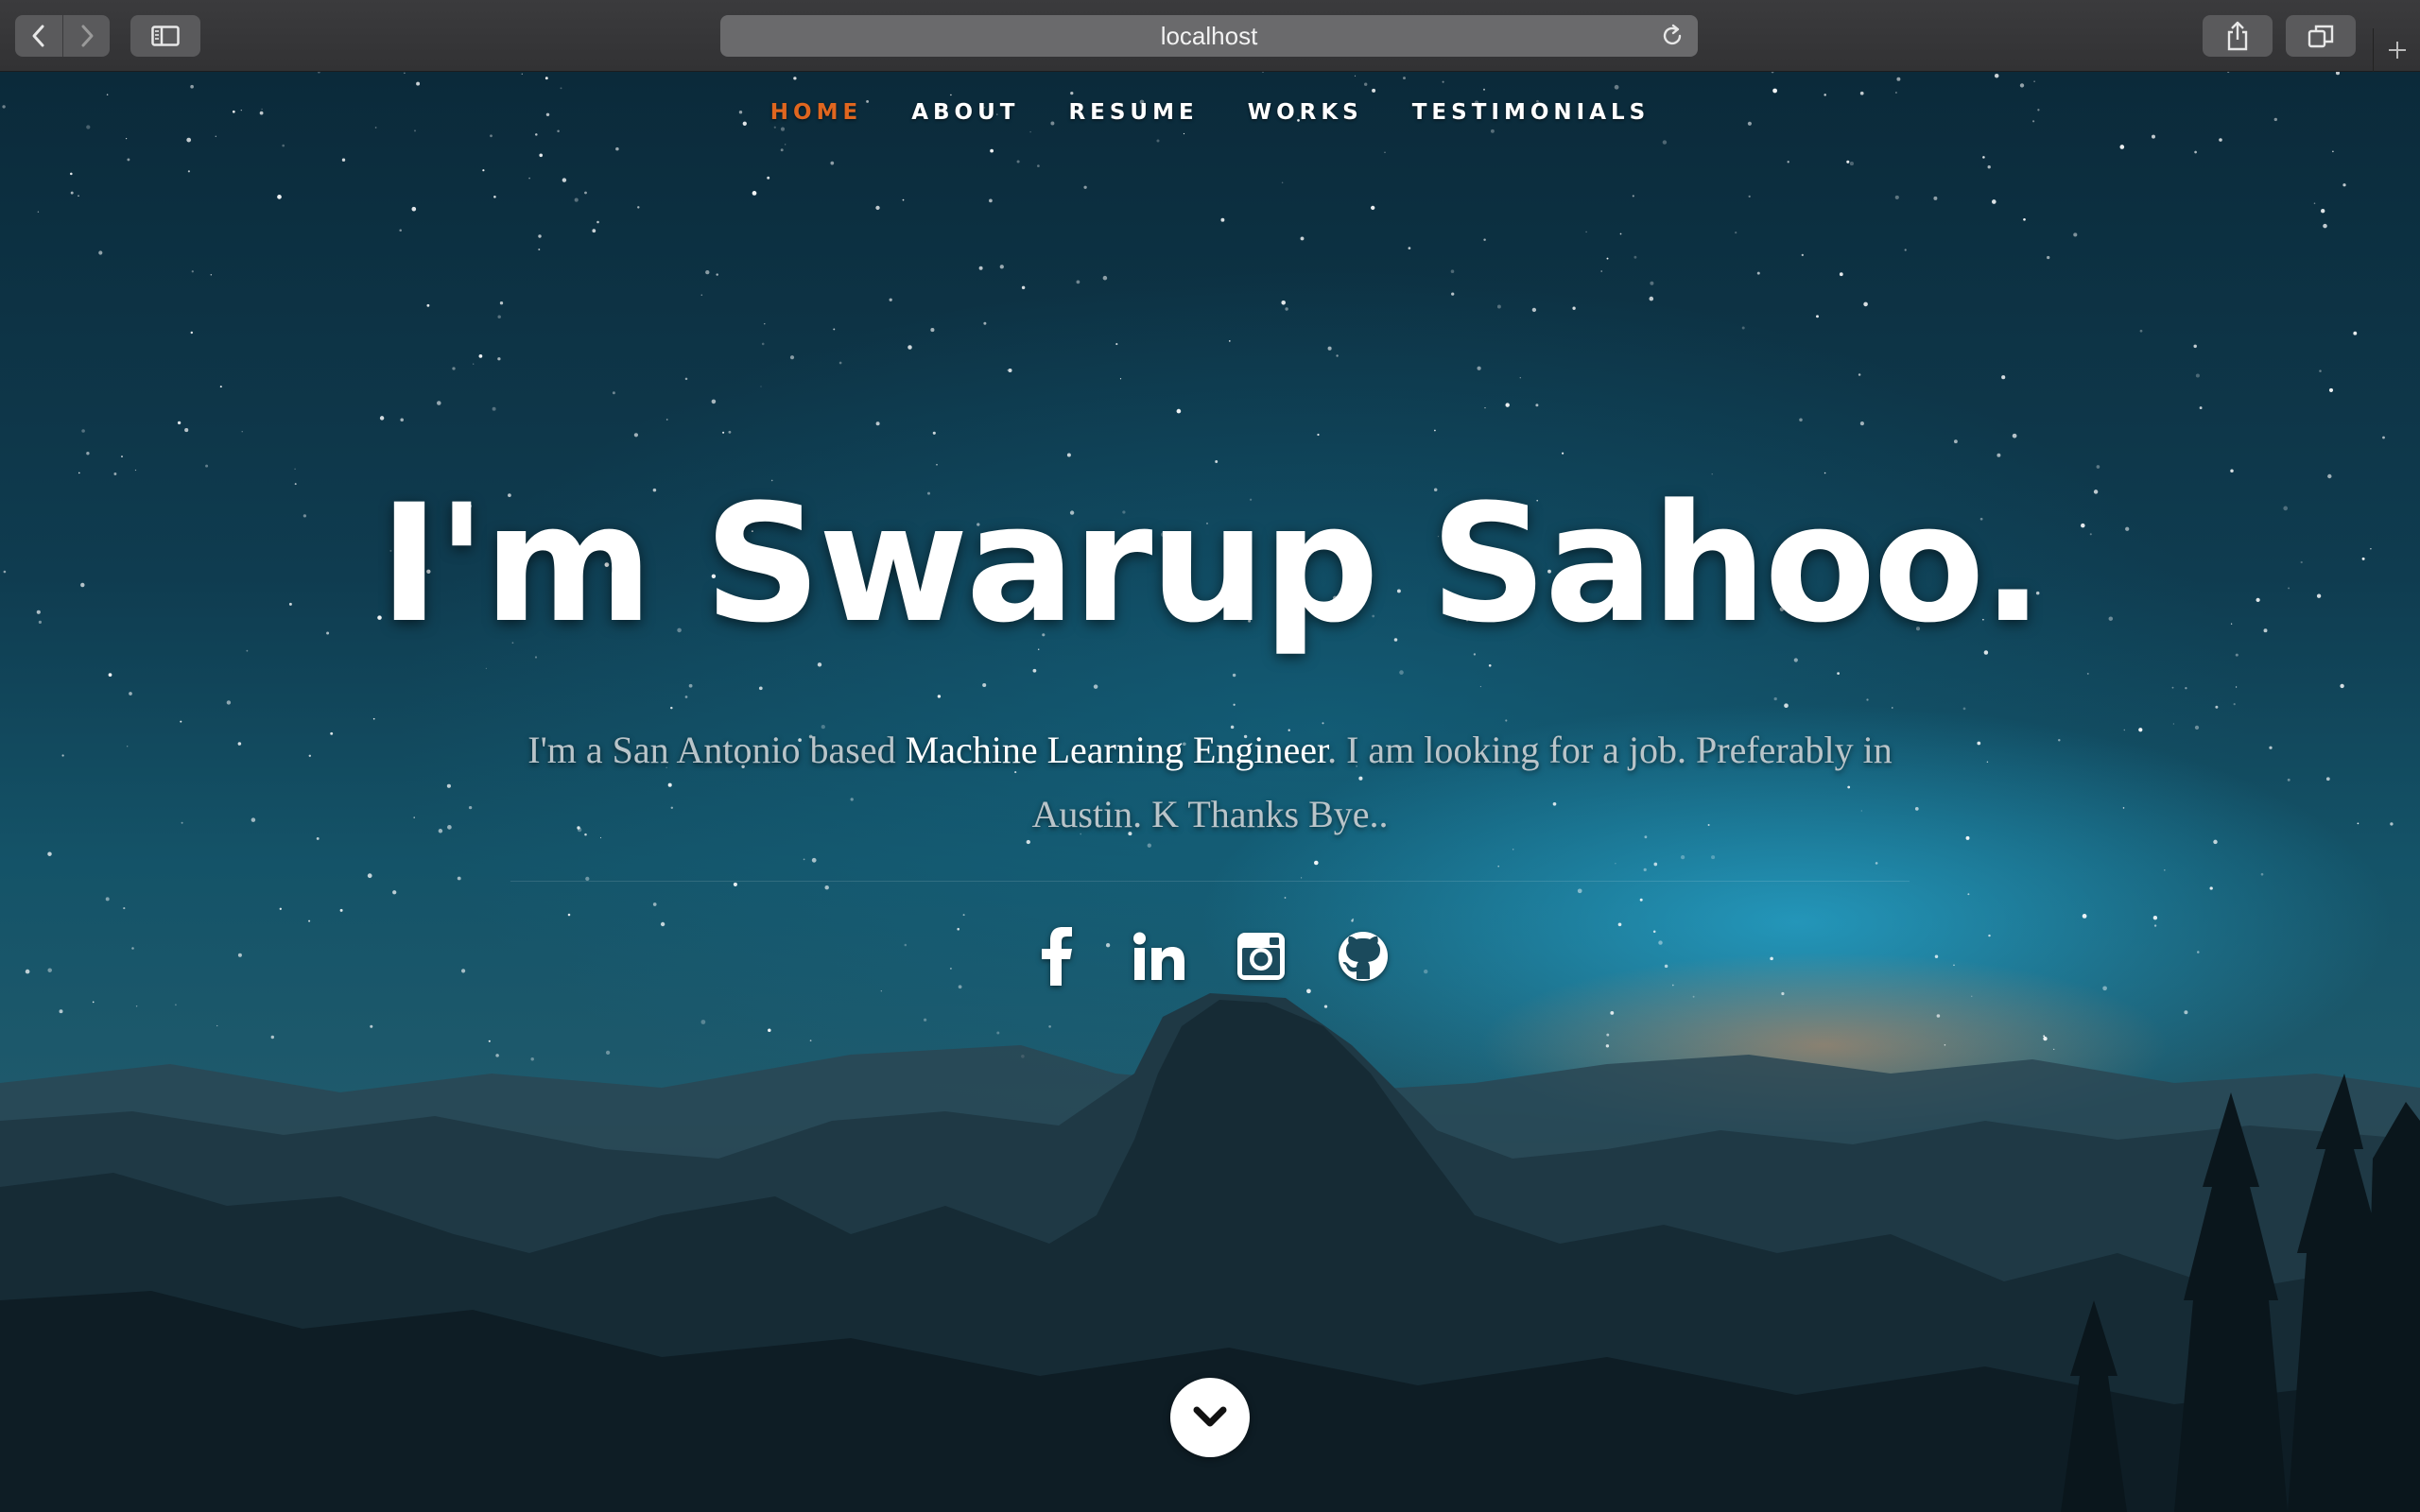 The width and height of the screenshot is (2420, 1512). I want to click on linkedin-link, so click(1159, 956).